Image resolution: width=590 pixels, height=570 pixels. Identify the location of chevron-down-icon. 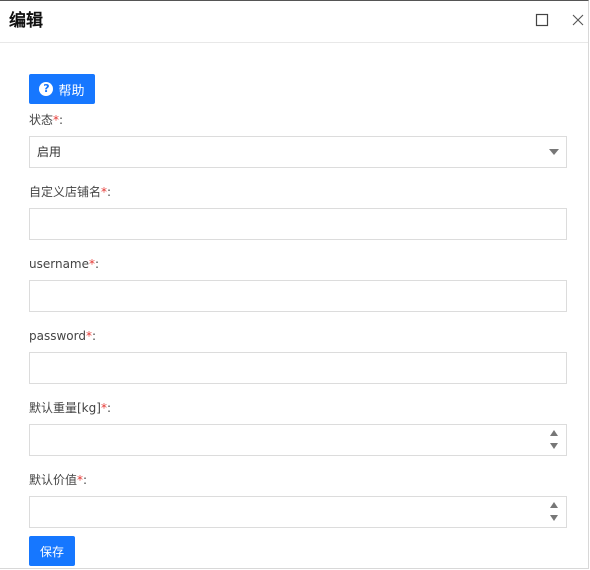
(554, 152).